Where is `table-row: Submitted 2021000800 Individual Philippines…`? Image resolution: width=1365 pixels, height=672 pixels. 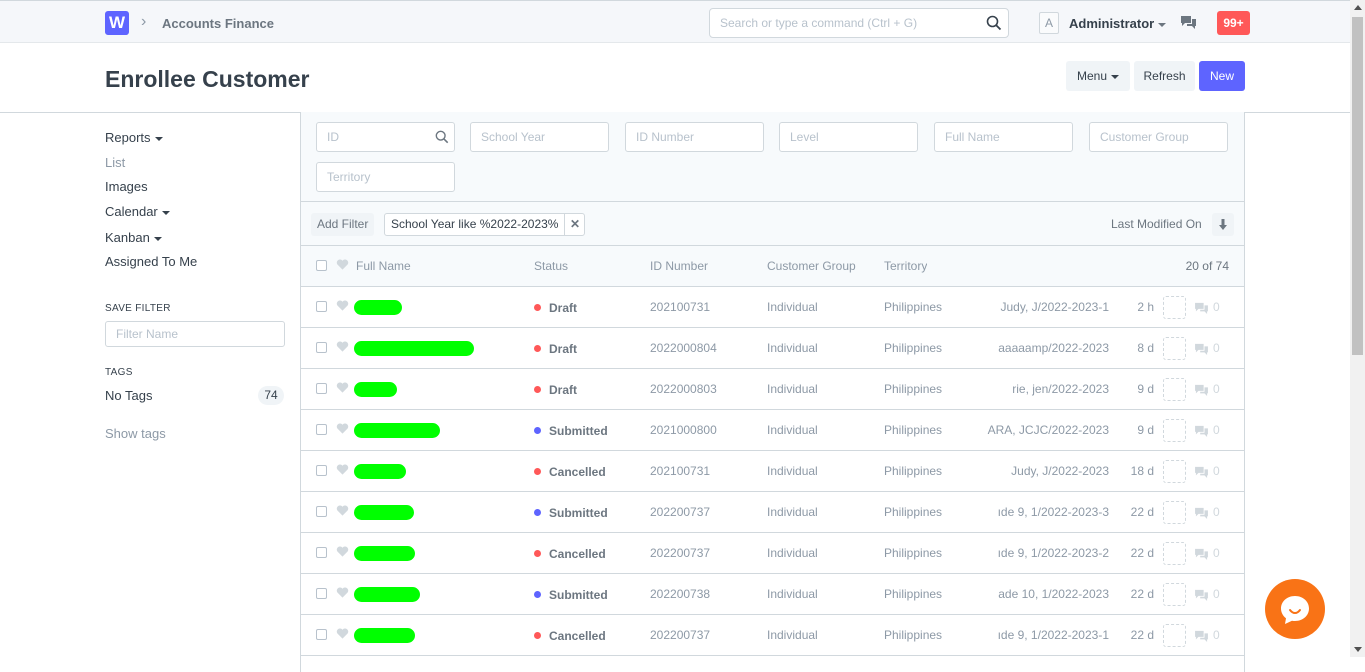
table-row: Submitted 2021000800 Individual Philippines… is located at coordinates (772, 430).